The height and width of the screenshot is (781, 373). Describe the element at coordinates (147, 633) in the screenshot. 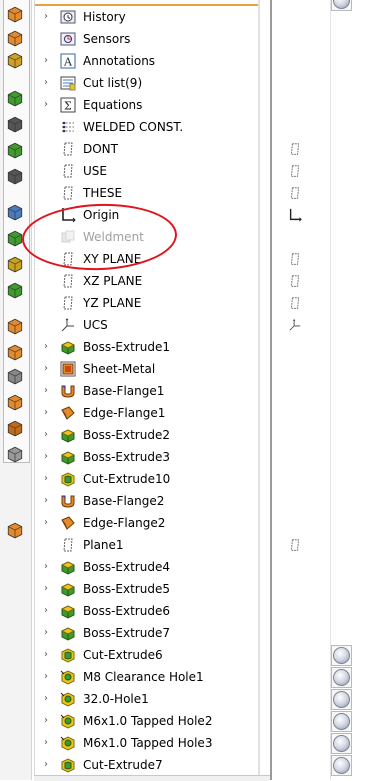

I see `tree-item-boss-extrude7: › Boss-Extrude7` at that location.